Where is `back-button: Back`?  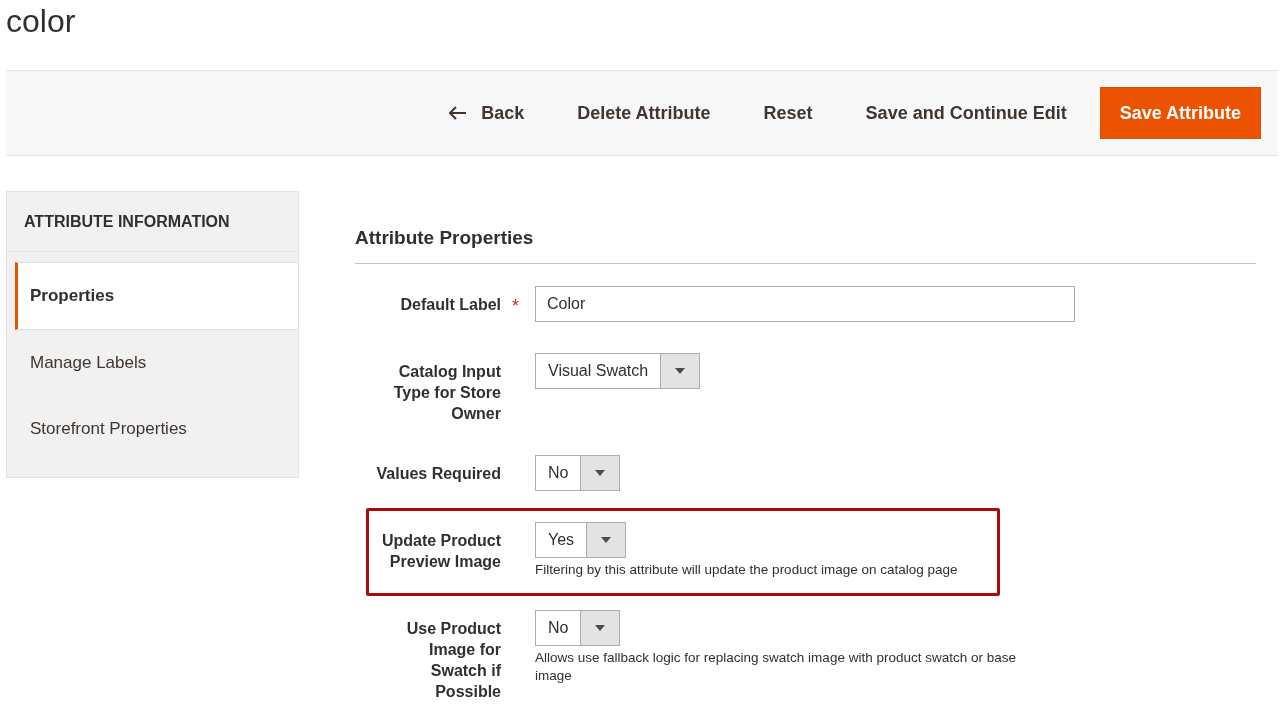 back-button: Back is located at coordinates (487, 113).